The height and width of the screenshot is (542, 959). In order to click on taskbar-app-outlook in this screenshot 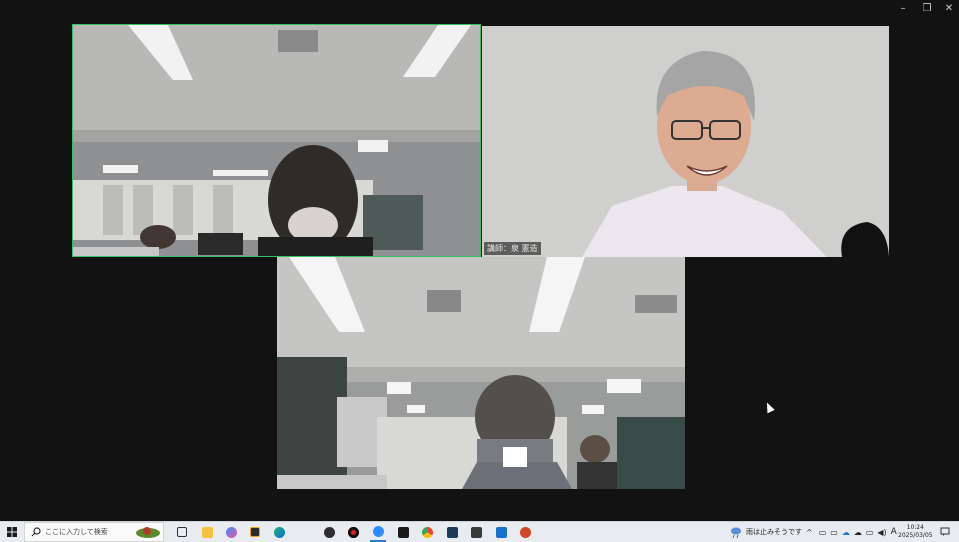, I will do `click(501, 532)`.